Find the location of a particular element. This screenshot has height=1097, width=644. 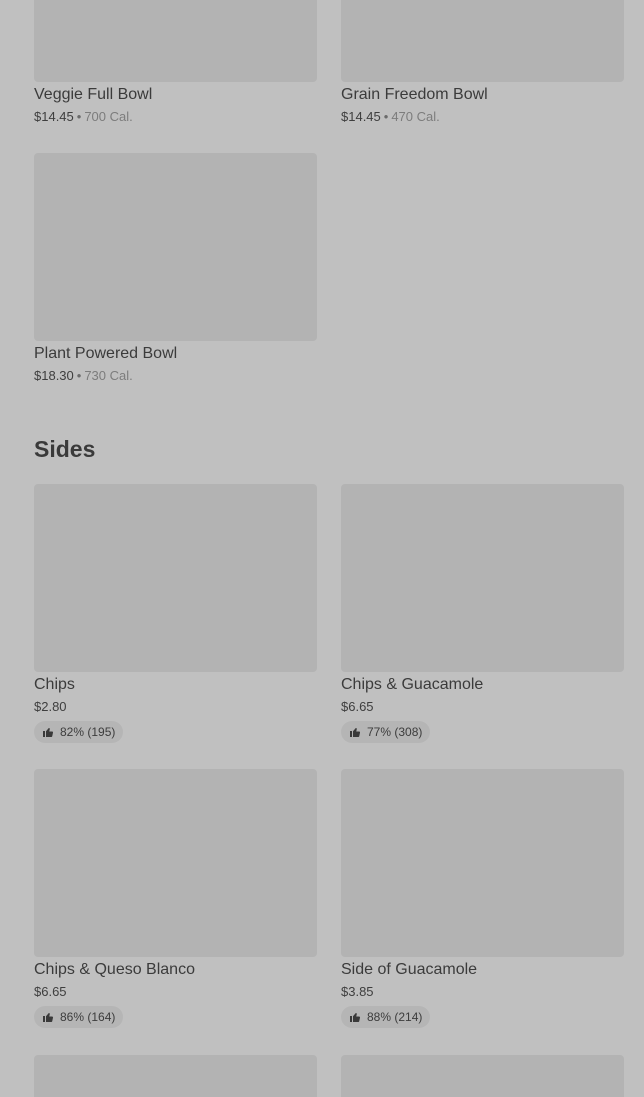

menu-item-meta: $18.30 • 730 Cal. is located at coordinates (175, 376).